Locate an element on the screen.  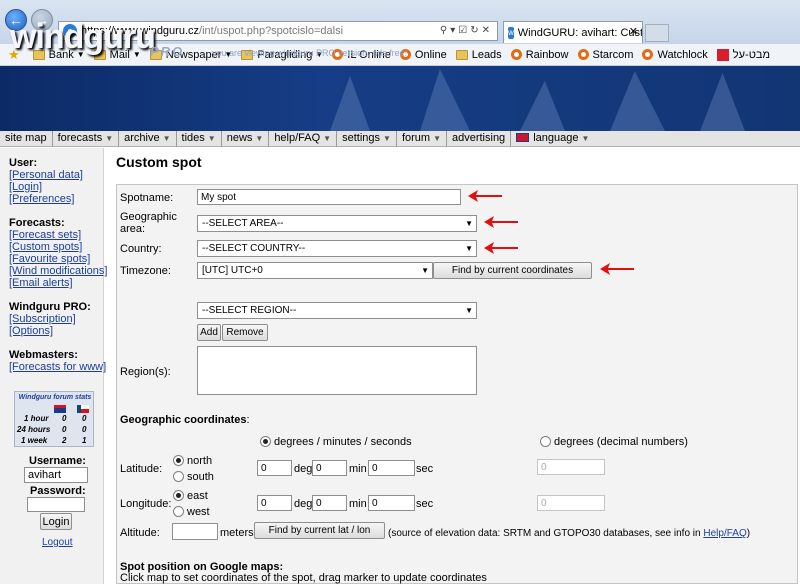
sidebar-link-personal-data: [Personal data] is located at coordinates (46, 175).